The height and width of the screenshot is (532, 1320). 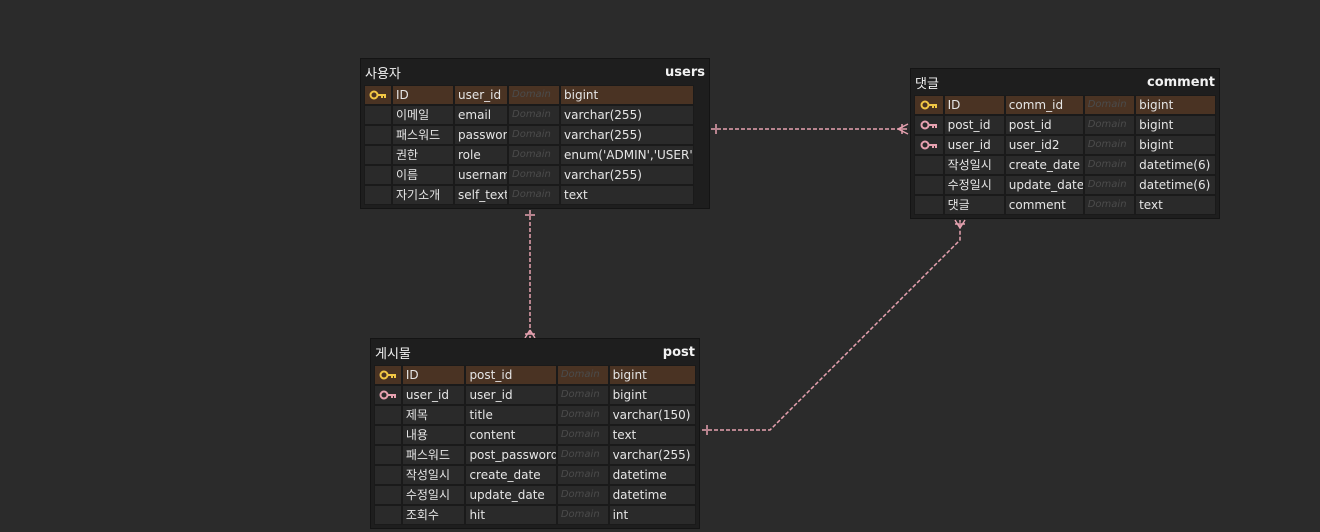 What do you see at coordinates (423, 115) in the screenshot?
I see `column-logical-name: 이메일` at bounding box center [423, 115].